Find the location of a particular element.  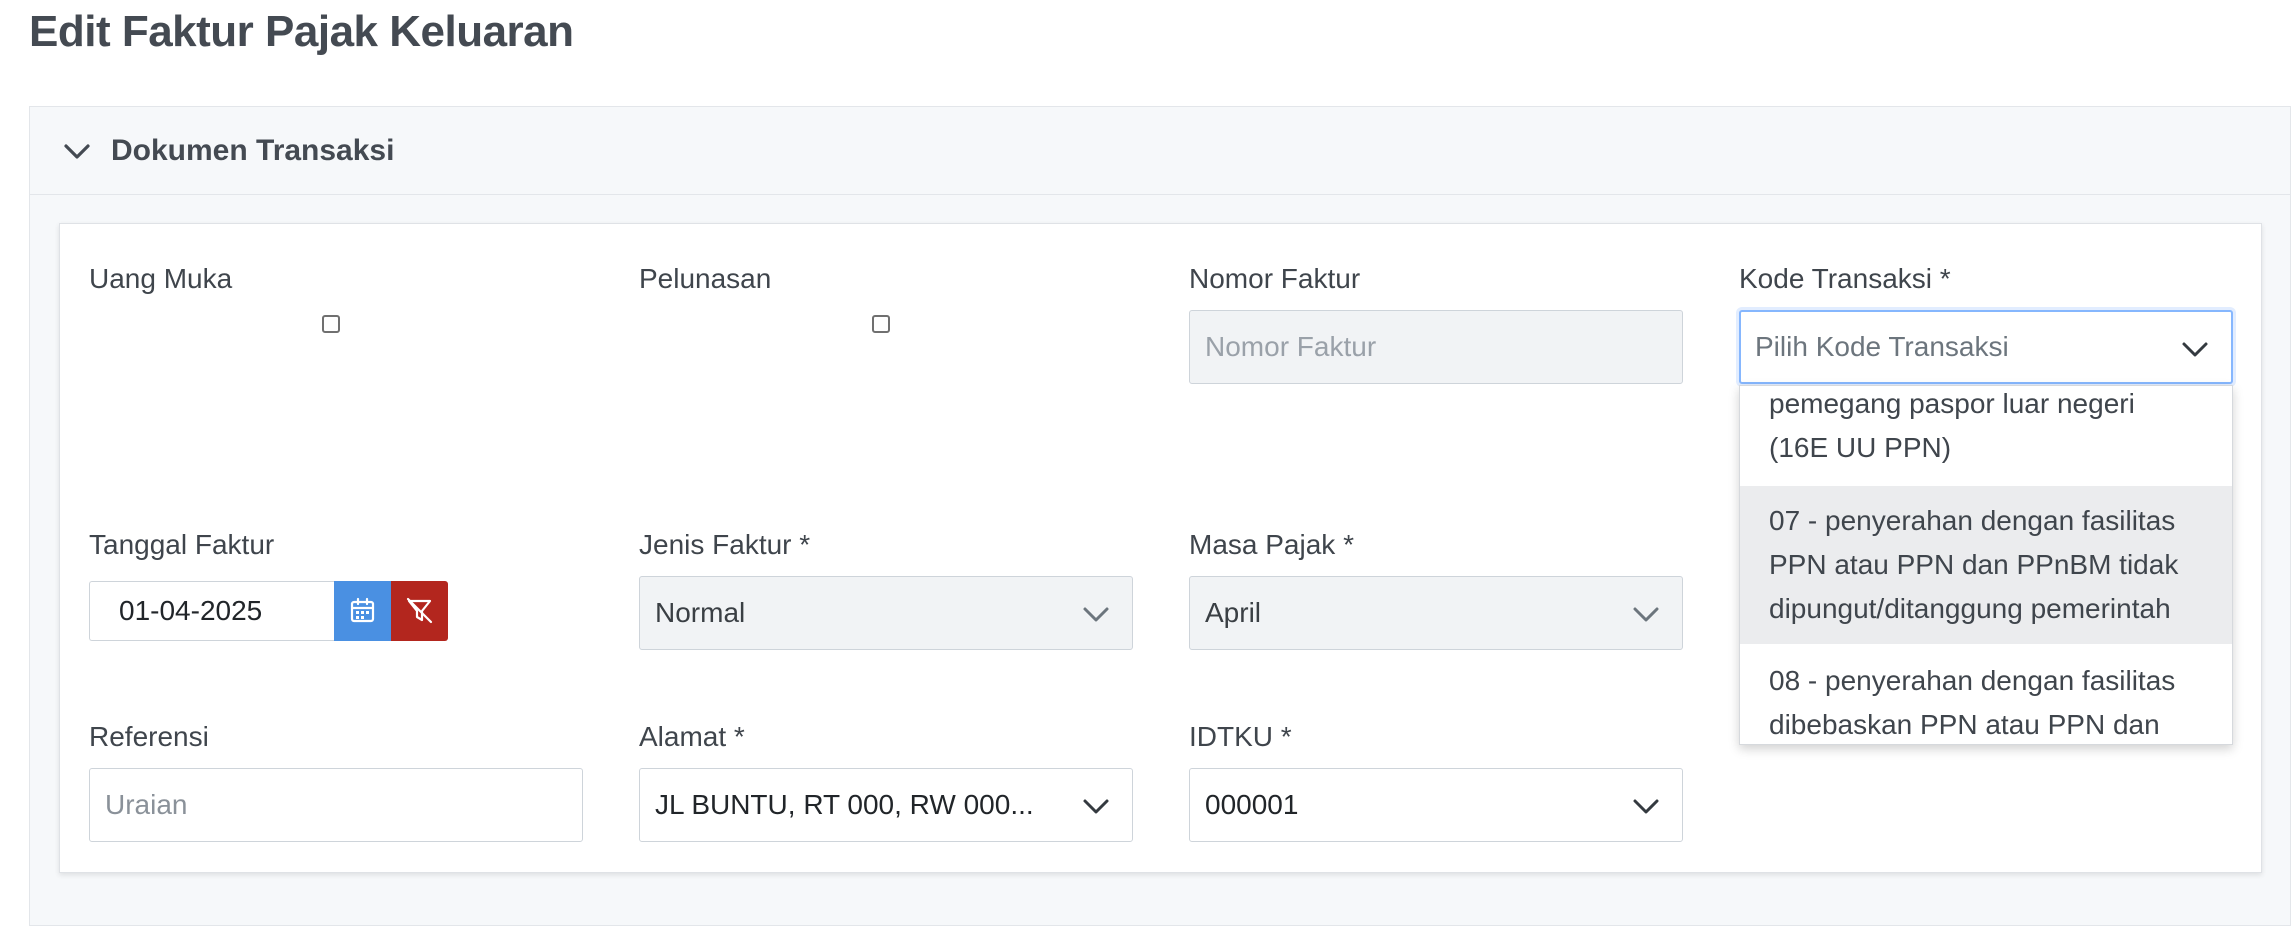

nomor-faktur-label: Nomor Faktur is located at coordinates (1275, 278).